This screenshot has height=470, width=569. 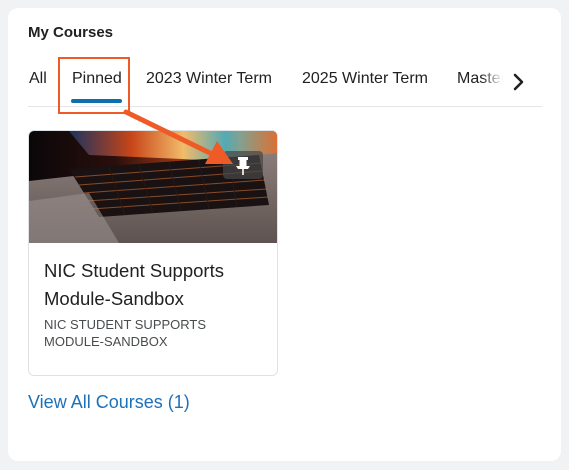 What do you see at coordinates (71, 32) in the screenshot?
I see `widget-title: My Courses` at bounding box center [71, 32].